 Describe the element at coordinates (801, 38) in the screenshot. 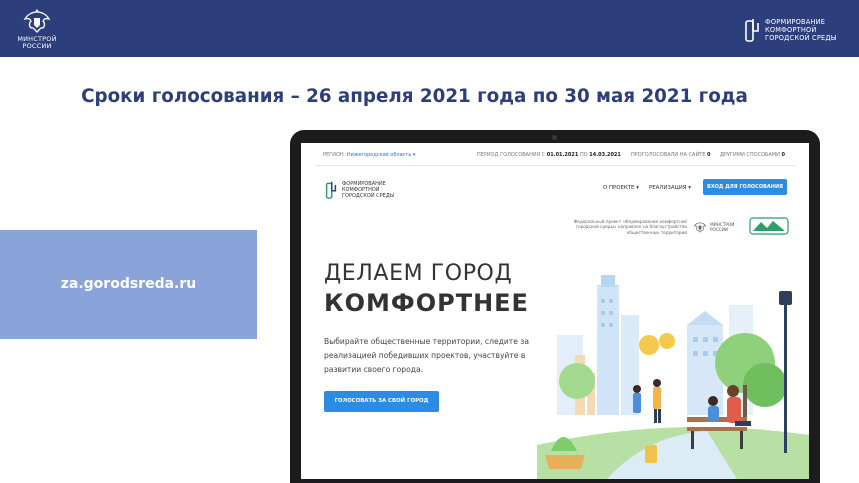

I see `project-logo-line-3: ГОРОДСКОЙ СРЕДЫ` at that location.